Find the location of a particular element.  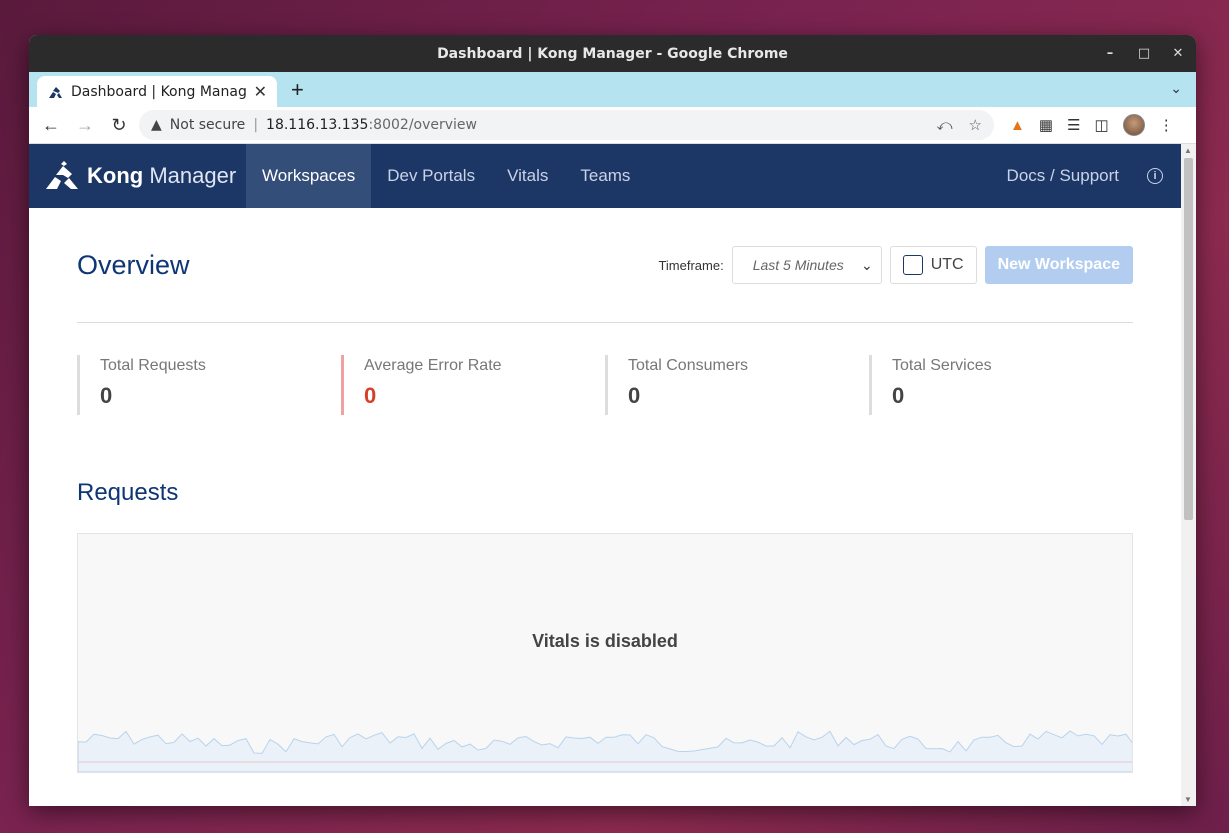

security-label: Not secure is located at coordinates (208, 125).